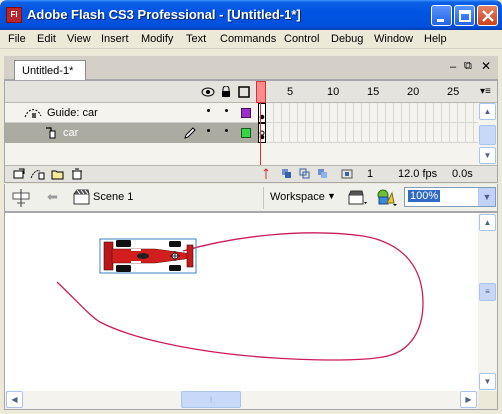 The height and width of the screenshot is (414, 502). I want to click on close-button, so click(487, 15).